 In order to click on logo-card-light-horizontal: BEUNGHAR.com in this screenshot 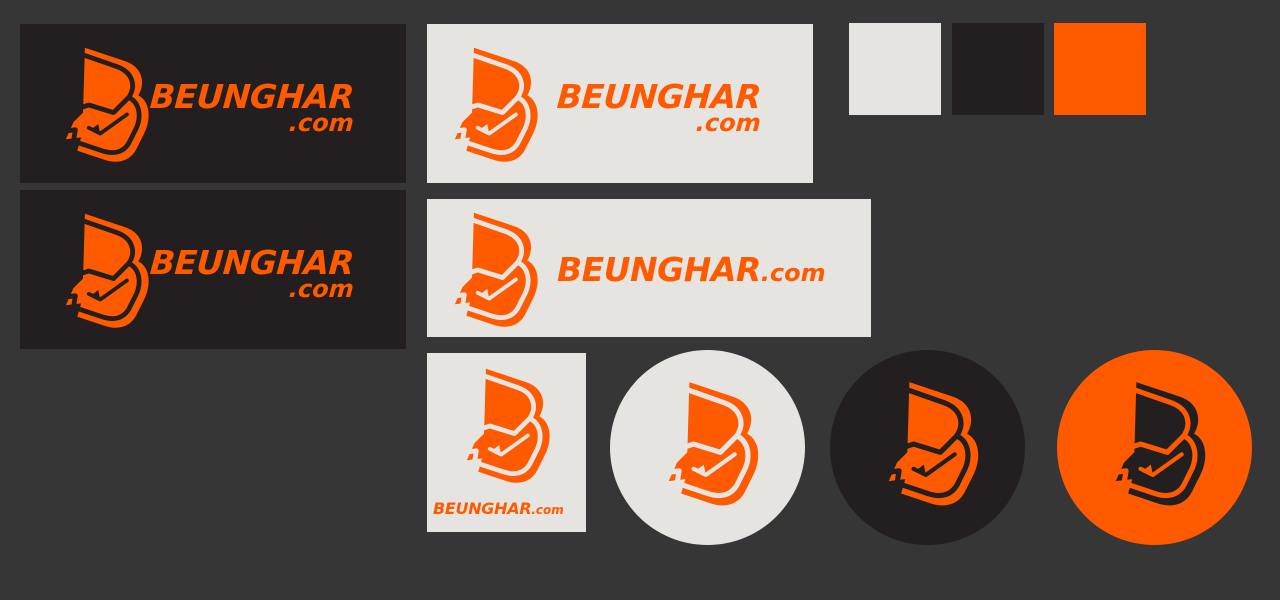, I will do `click(649, 268)`.